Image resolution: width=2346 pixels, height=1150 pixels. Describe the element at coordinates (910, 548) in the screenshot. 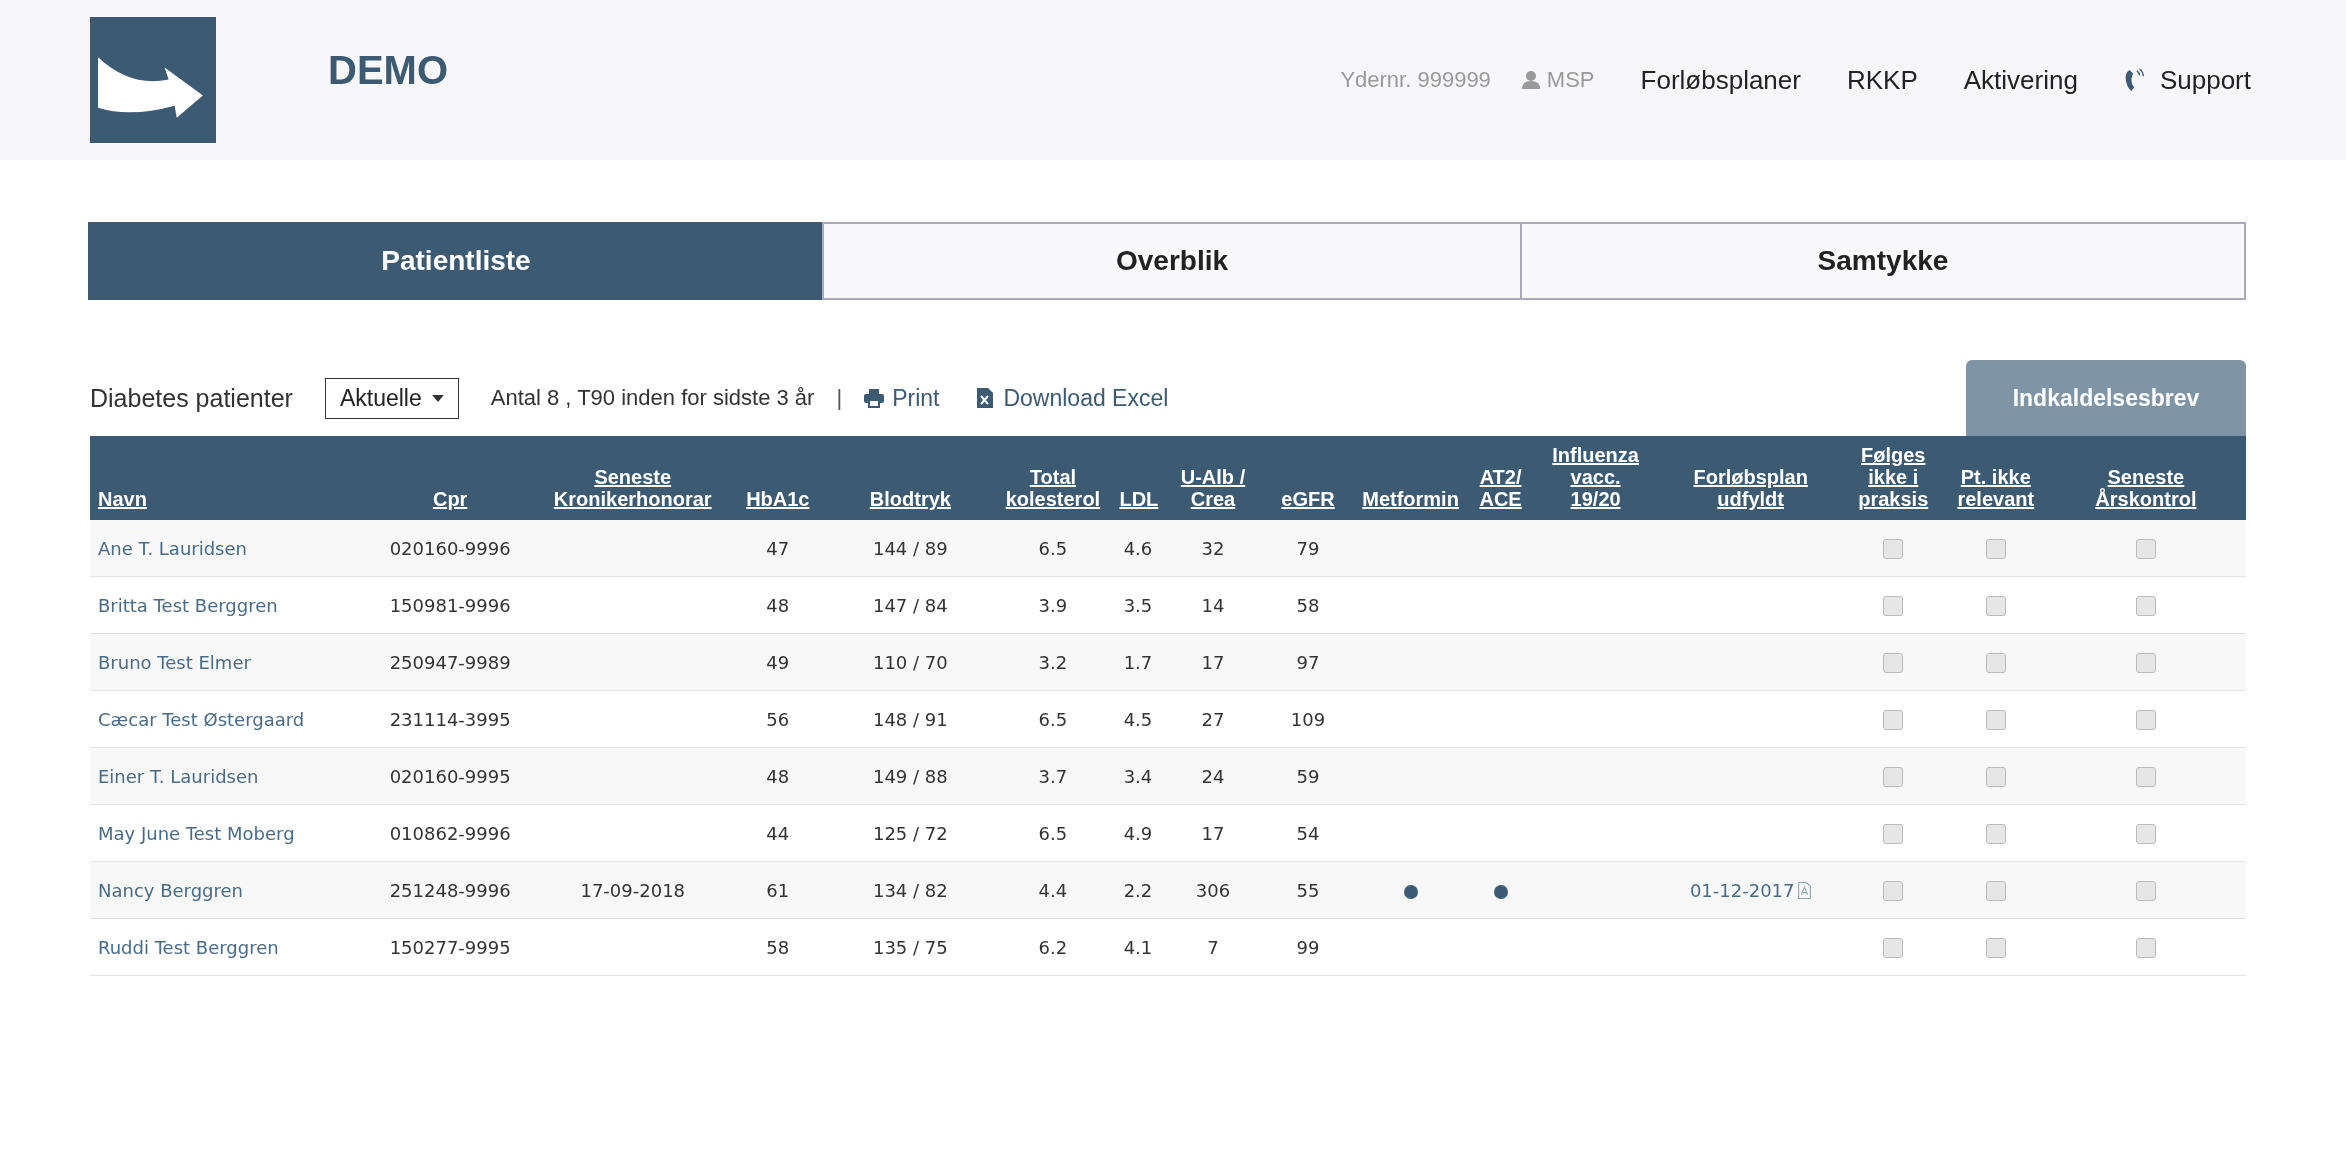

I see `table-cell: 144 / 89` at that location.